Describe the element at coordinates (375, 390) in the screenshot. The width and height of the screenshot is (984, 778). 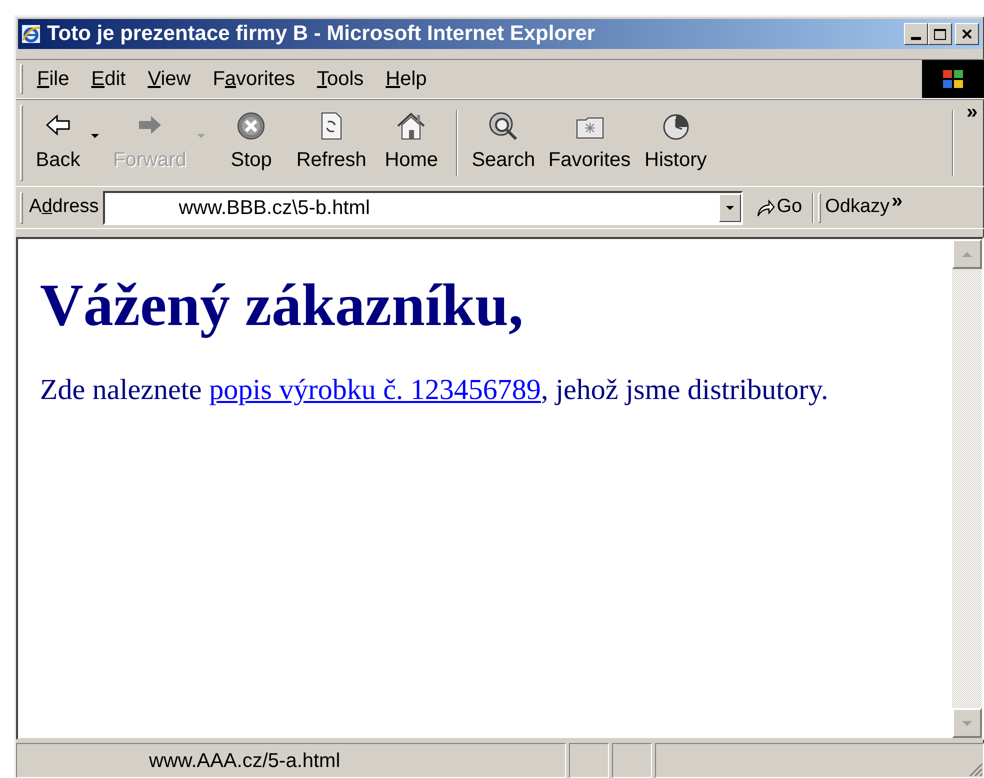
I see `link: popis výrobku č. 123456789` at that location.